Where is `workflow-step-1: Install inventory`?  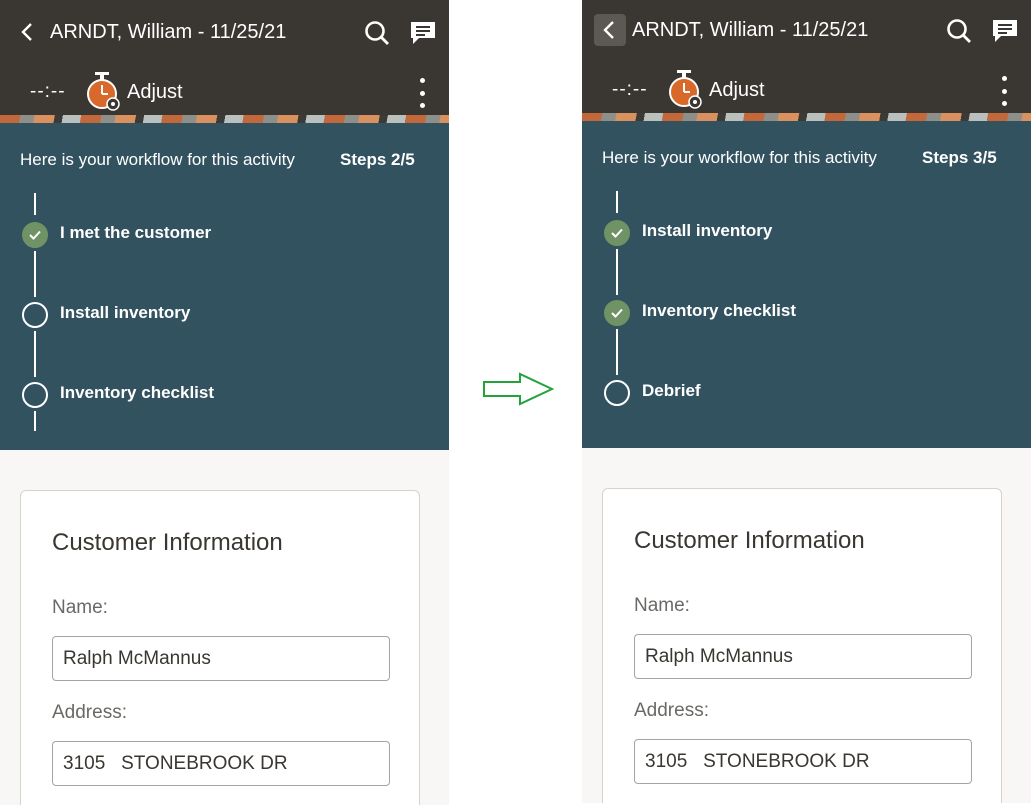
workflow-step-1: Install inventory is located at coordinates (707, 231).